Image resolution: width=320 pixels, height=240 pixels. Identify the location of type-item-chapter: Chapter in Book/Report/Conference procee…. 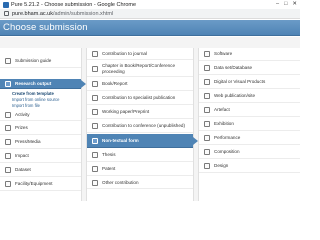
(140, 69).